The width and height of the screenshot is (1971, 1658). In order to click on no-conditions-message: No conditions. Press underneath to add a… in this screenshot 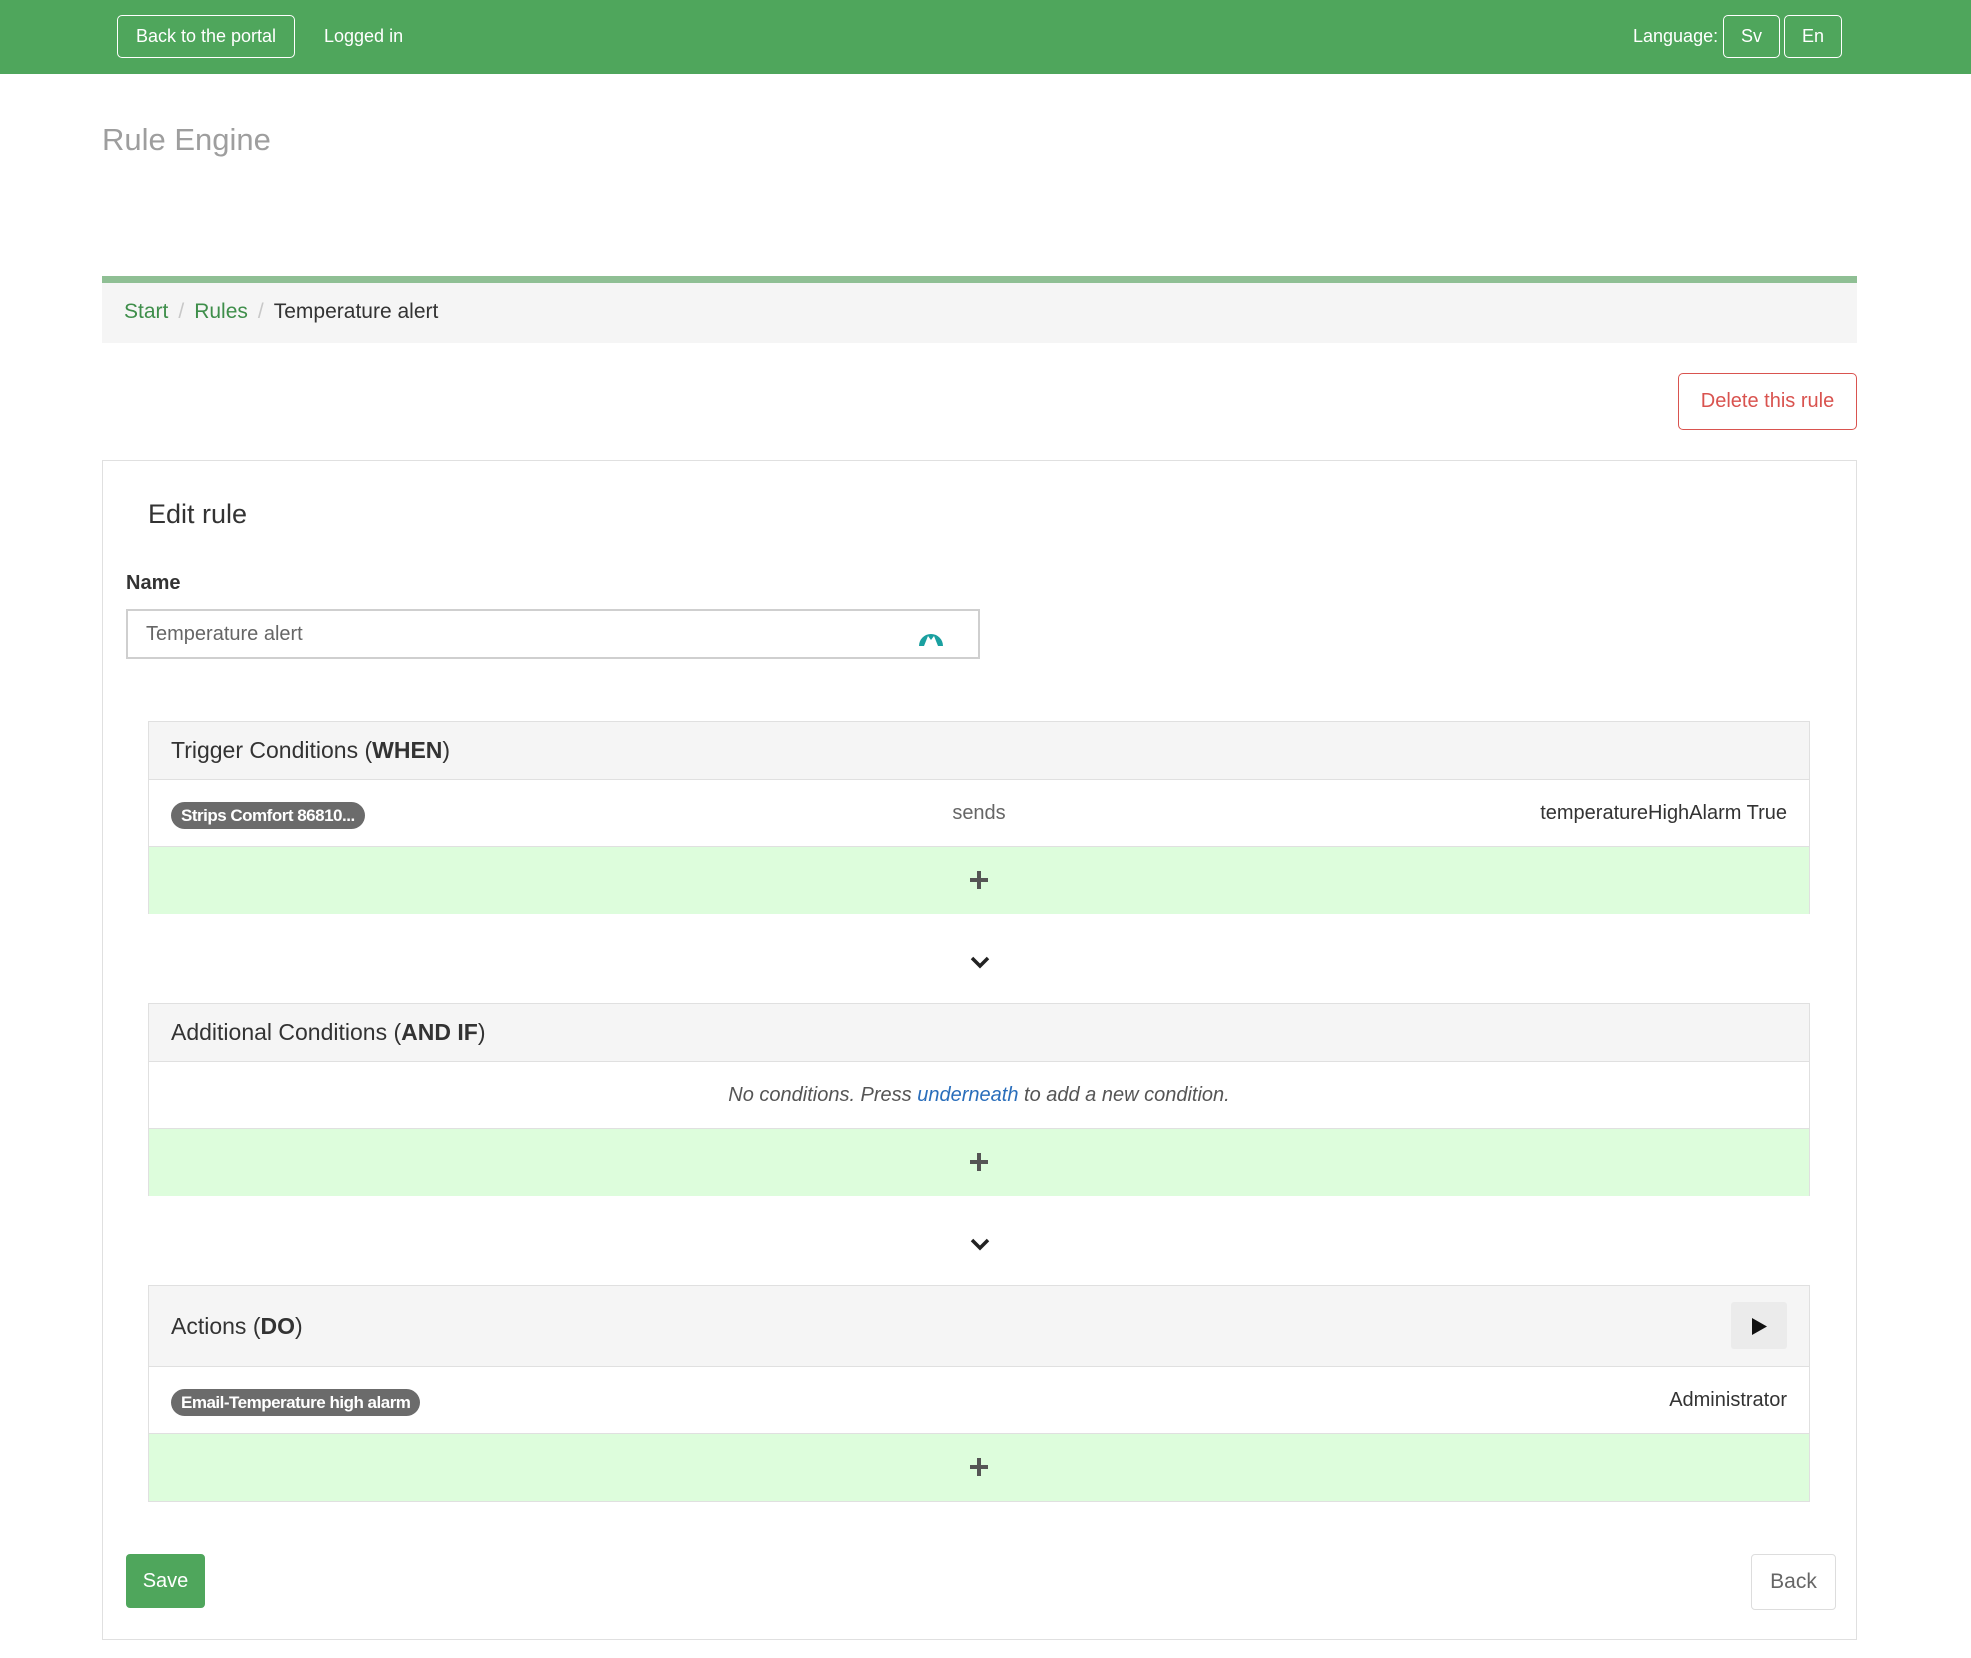, I will do `click(979, 1095)`.